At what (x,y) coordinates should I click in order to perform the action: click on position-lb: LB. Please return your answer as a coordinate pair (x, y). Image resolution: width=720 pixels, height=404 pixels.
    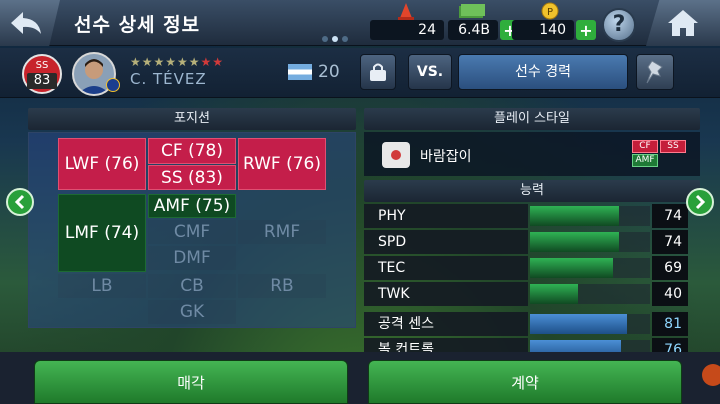
    Looking at the image, I should click on (102, 286).